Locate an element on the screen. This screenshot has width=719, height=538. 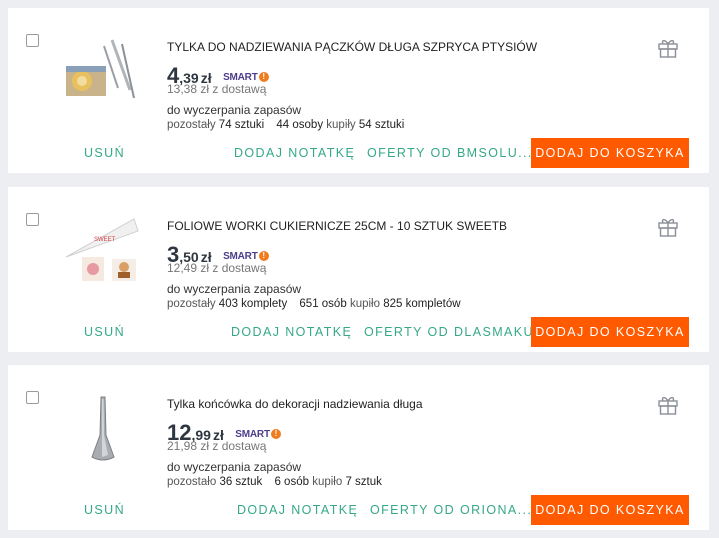
bought-word: kupiły is located at coordinates (341, 125).